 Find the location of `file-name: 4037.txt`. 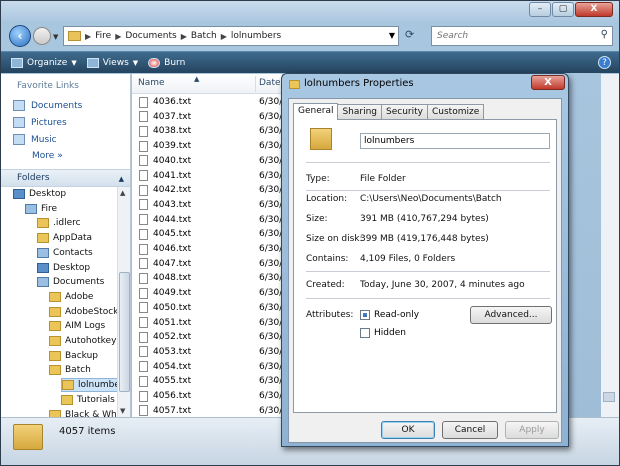

file-name: 4037.txt is located at coordinates (172, 116).